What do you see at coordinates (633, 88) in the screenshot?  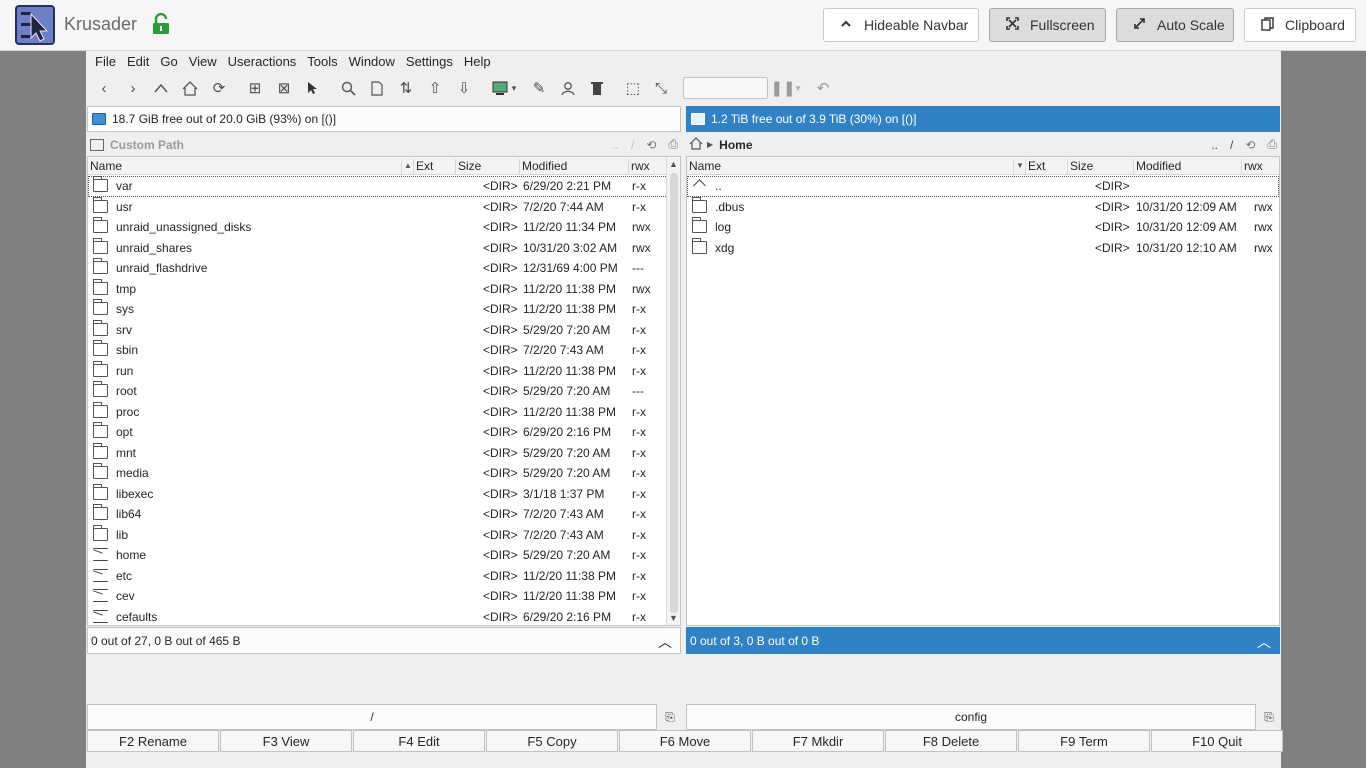 I see `select-all-icon: ⬚` at bounding box center [633, 88].